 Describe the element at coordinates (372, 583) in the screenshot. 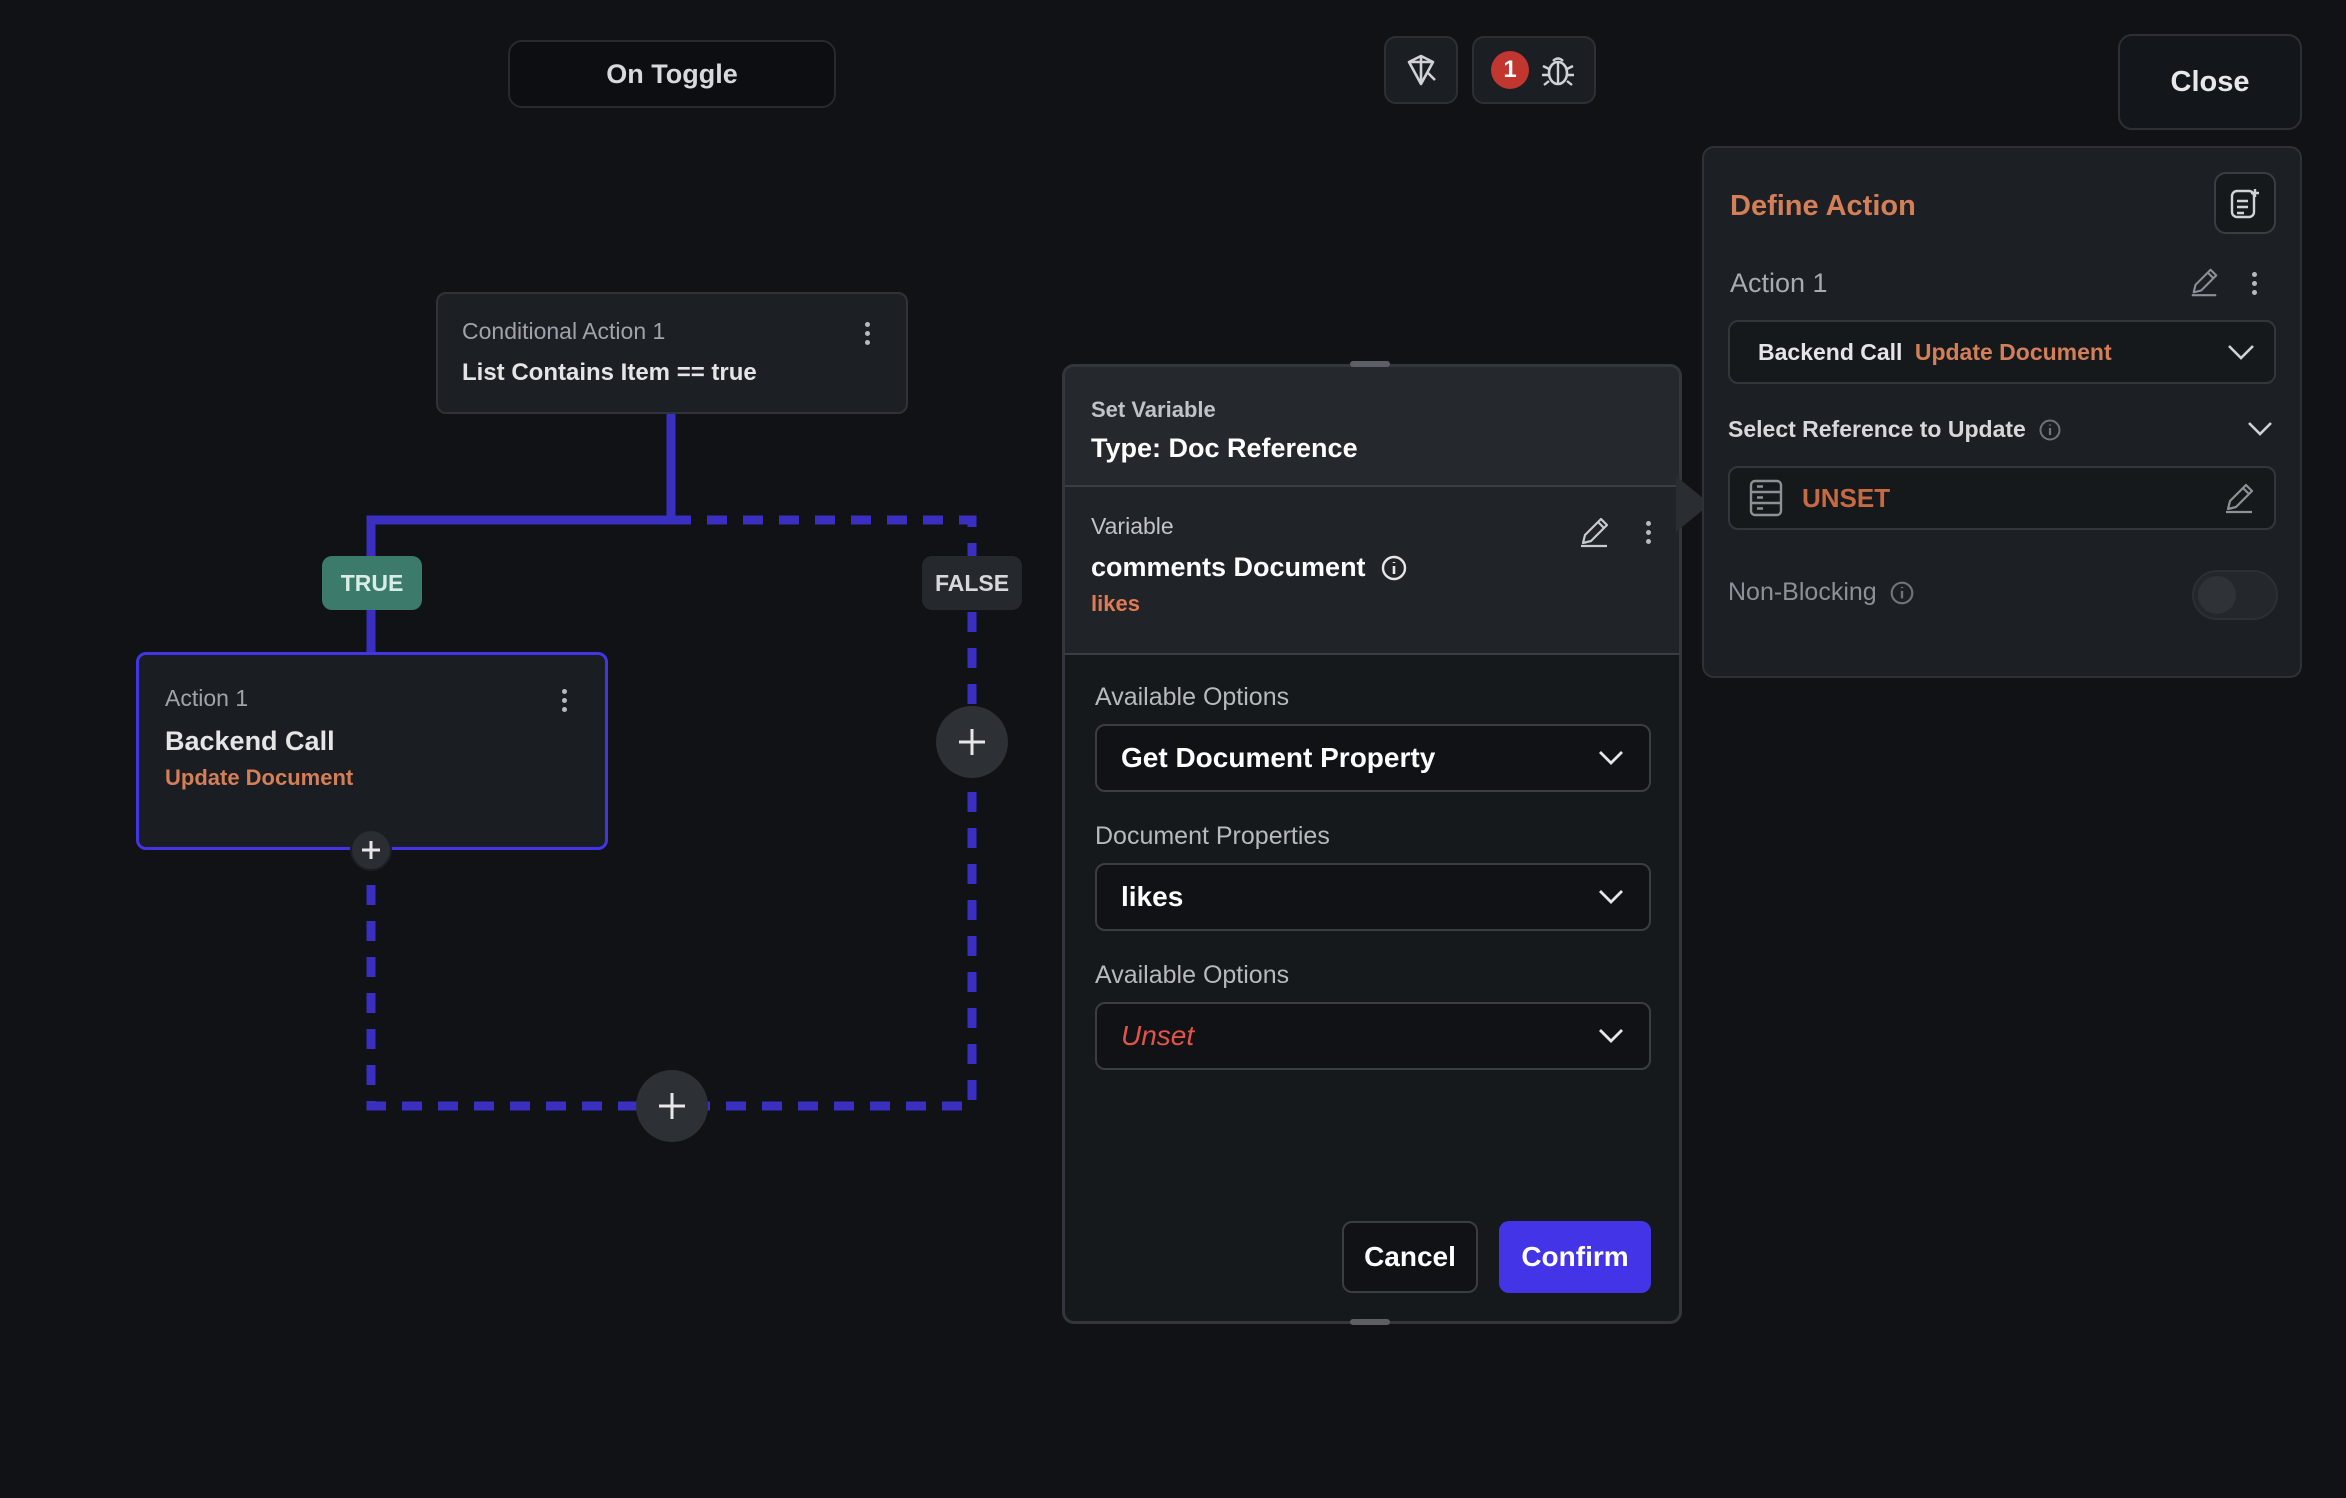

I see `true-branch-tag: TRUE` at that location.